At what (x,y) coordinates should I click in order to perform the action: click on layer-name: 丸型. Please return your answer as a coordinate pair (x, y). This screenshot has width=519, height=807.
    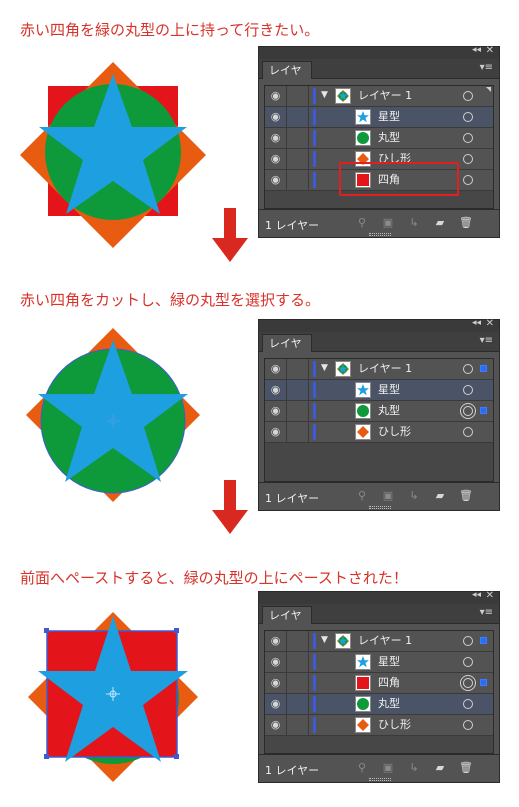
    Looking at the image, I should click on (389, 137).